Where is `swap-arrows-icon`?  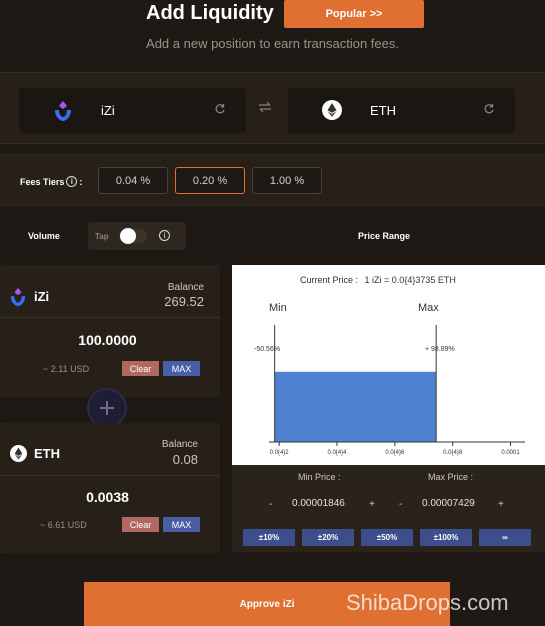
swap-arrows-icon is located at coordinates (265, 108).